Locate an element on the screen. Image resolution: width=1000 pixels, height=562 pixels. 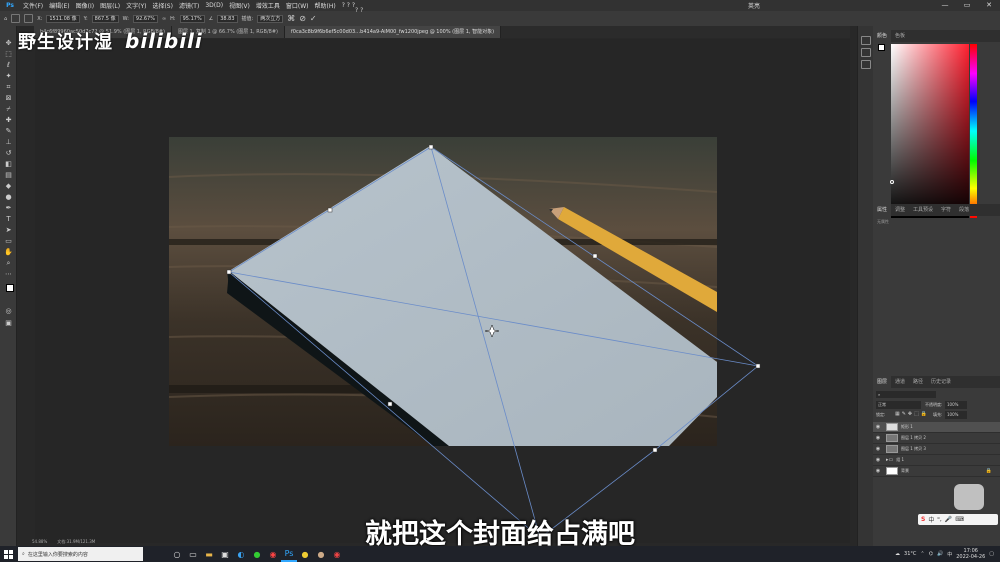
menu-help: 帮助(H) is located at coordinates (325, 5).